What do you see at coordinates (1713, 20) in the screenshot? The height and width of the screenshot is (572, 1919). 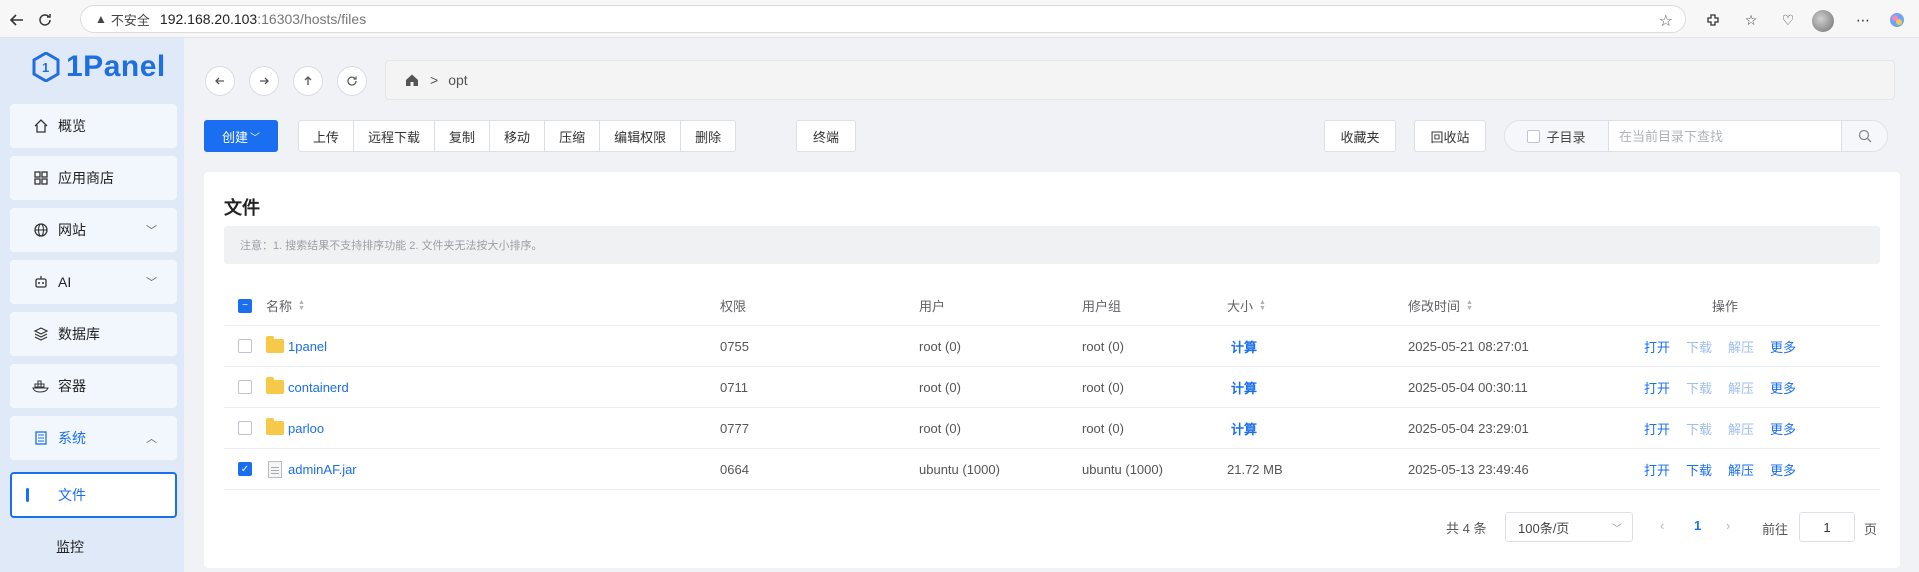 I see `extensions-icon` at bounding box center [1713, 20].